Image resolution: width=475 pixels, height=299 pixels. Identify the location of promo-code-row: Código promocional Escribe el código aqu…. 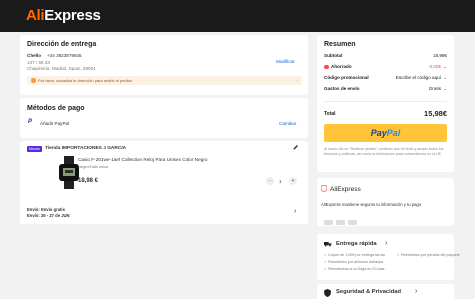
(385, 79).